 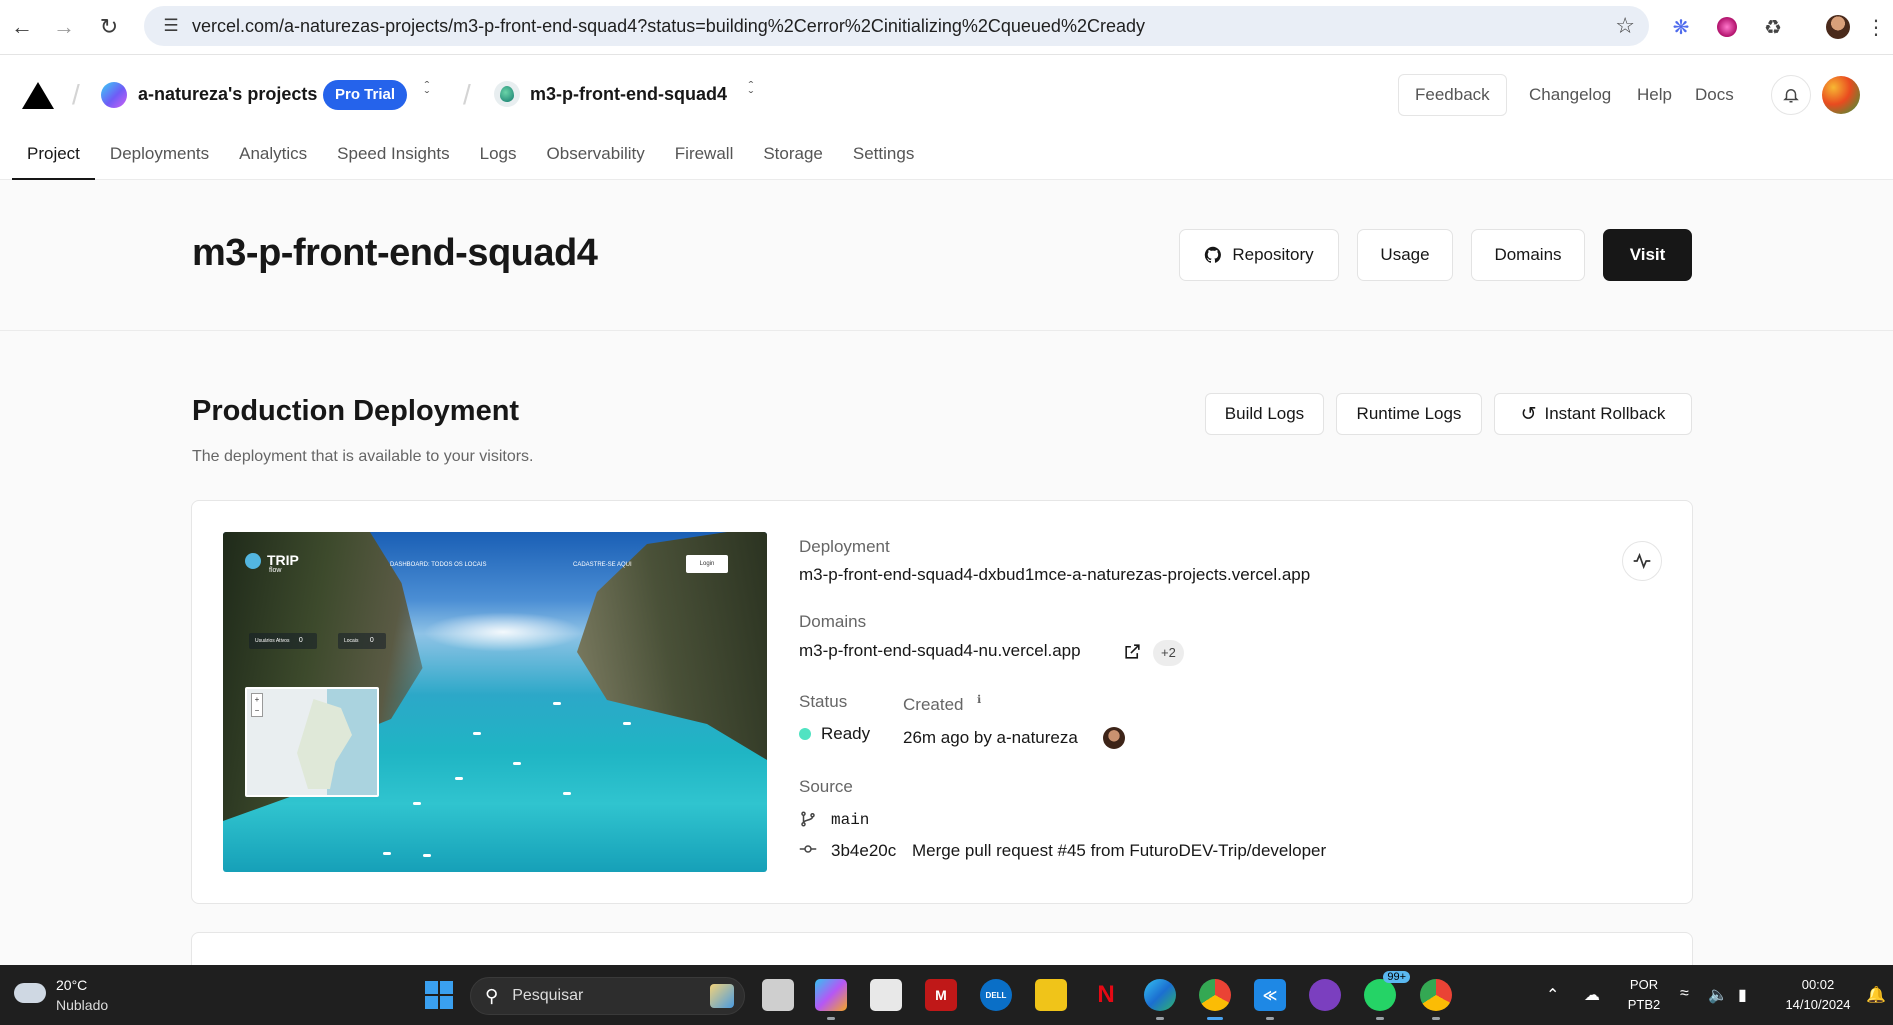 I want to click on commit-hash: 3b4e20c, so click(x=863, y=851).